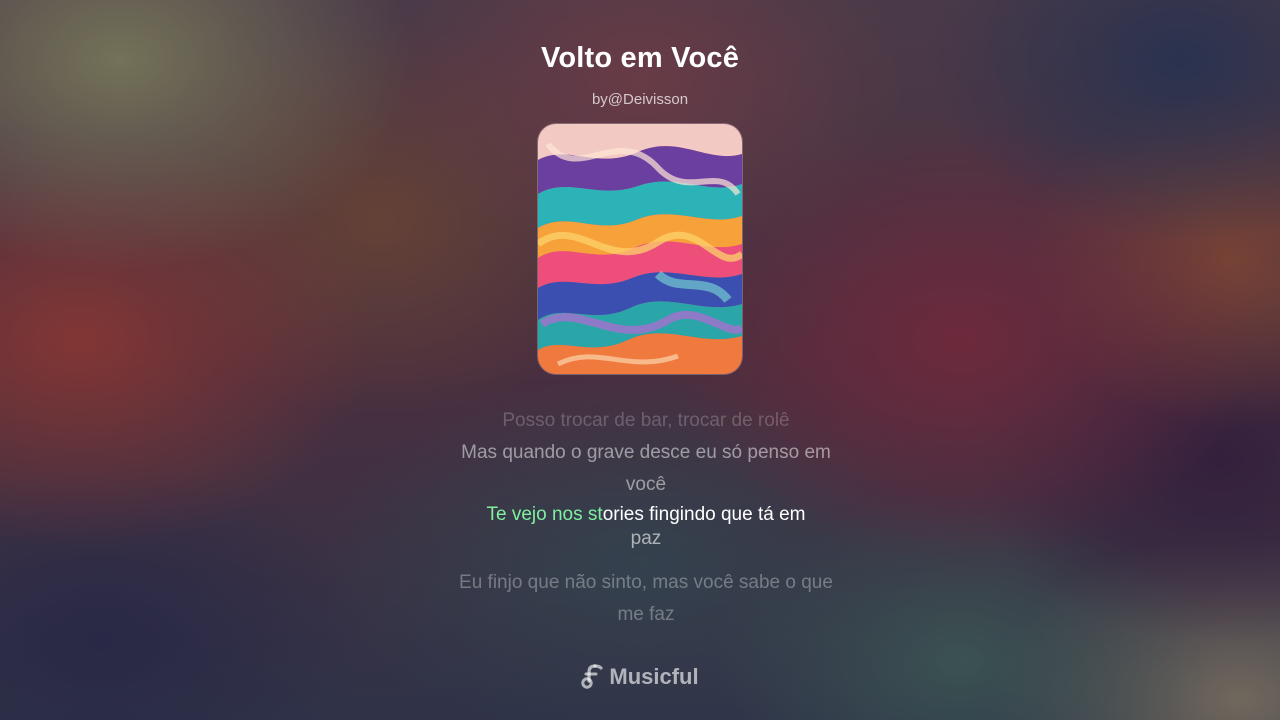 This screenshot has height=720, width=1280. I want to click on music-note-icon, so click(592, 677).